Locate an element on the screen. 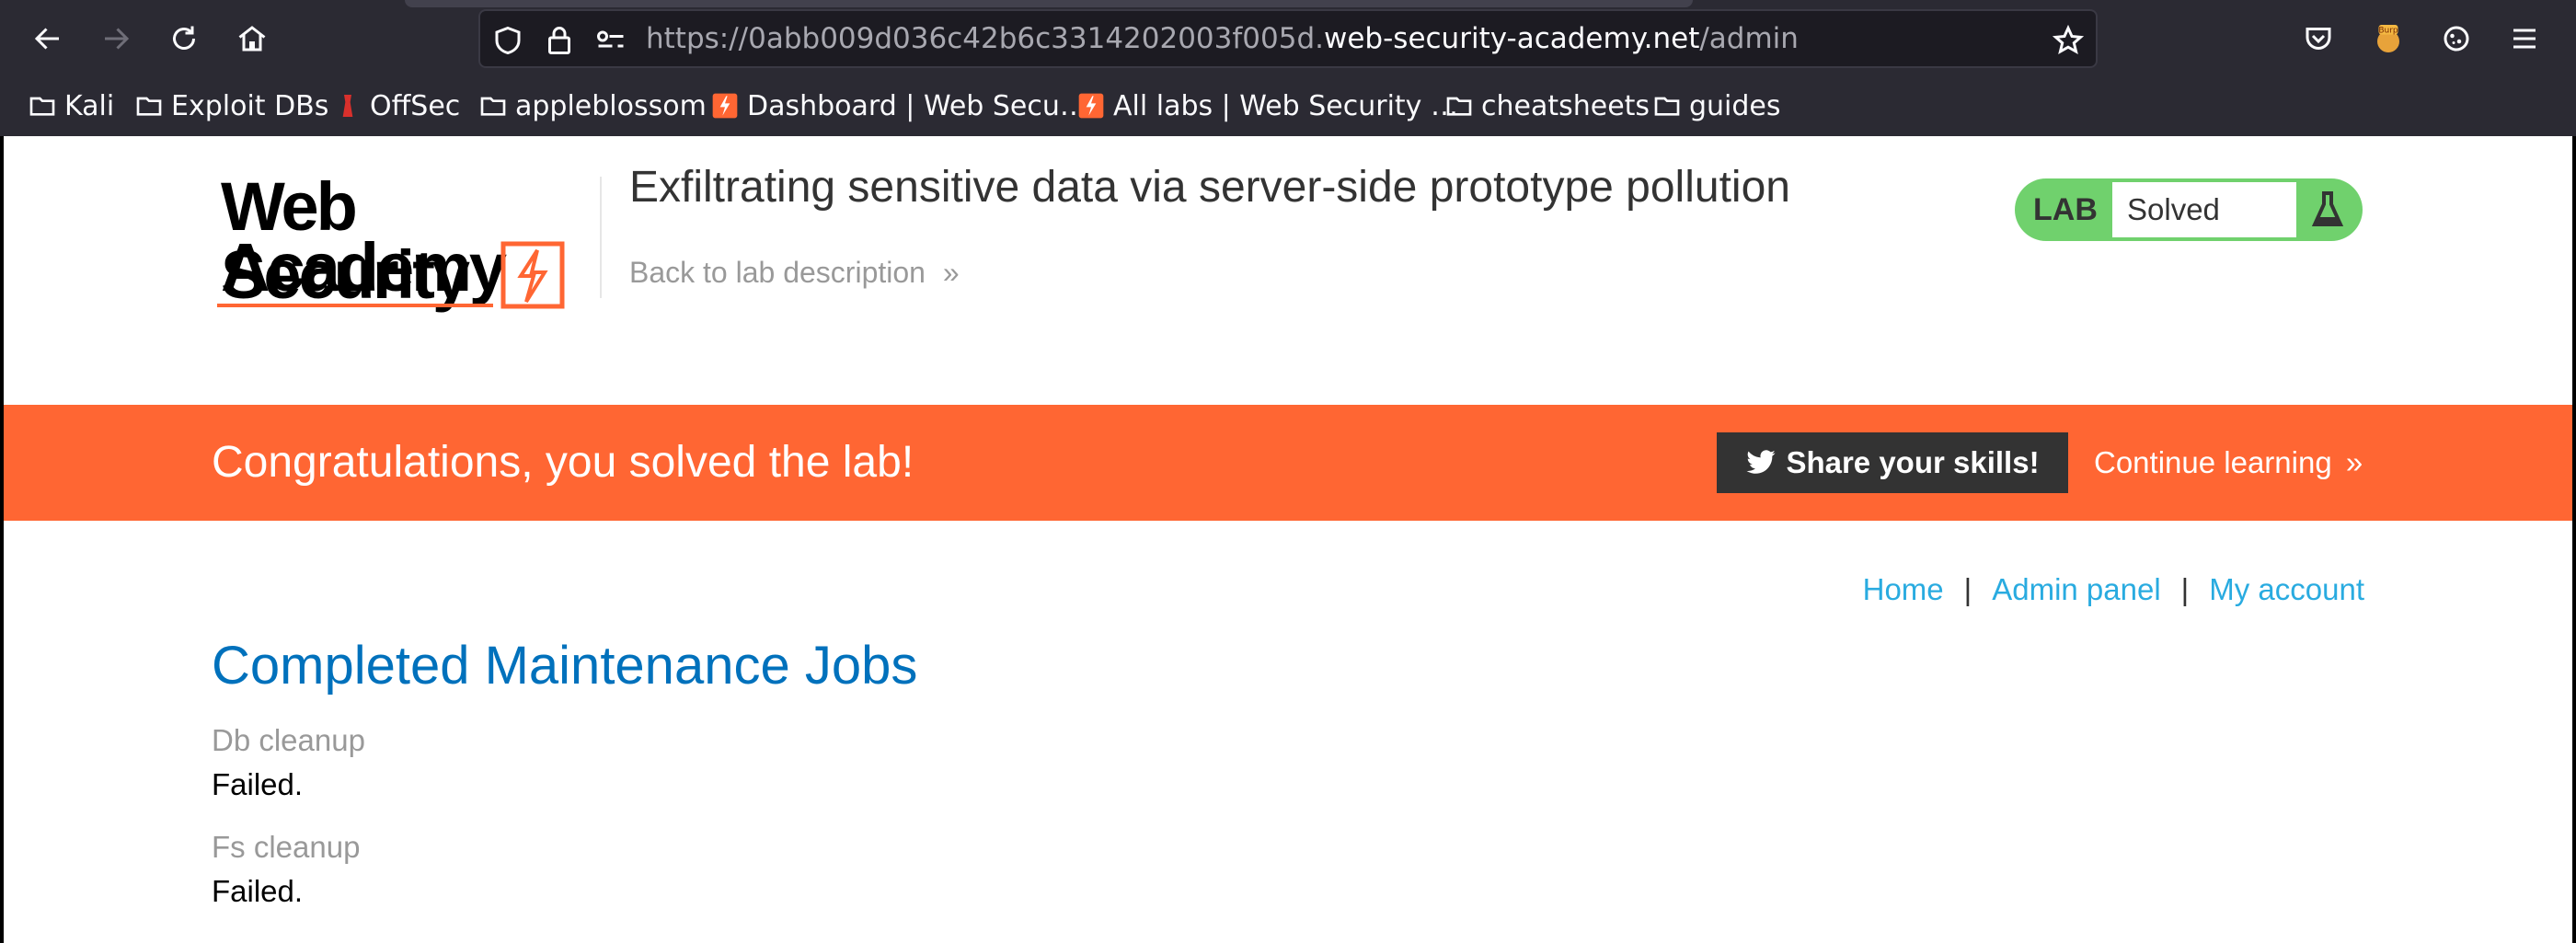 This screenshot has height=943, width=2576. bookmark-label: guides is located at coordinates (1735, 105).